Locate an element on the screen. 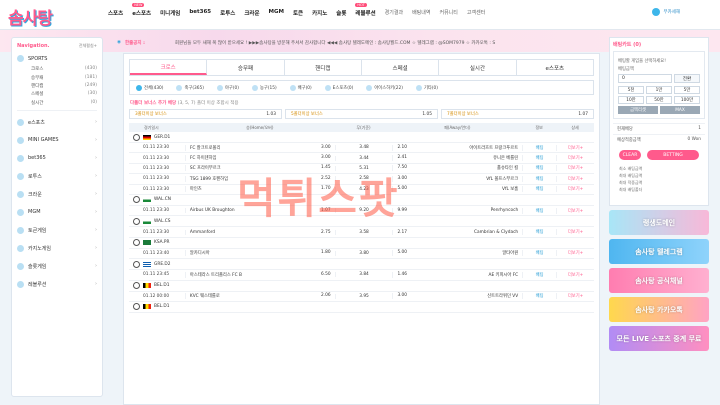 Image resolution: width=720 pixels, height=405 pixels. away-odds-button: 9.99 Penrhyncoch is located at coordinates (457, 211).